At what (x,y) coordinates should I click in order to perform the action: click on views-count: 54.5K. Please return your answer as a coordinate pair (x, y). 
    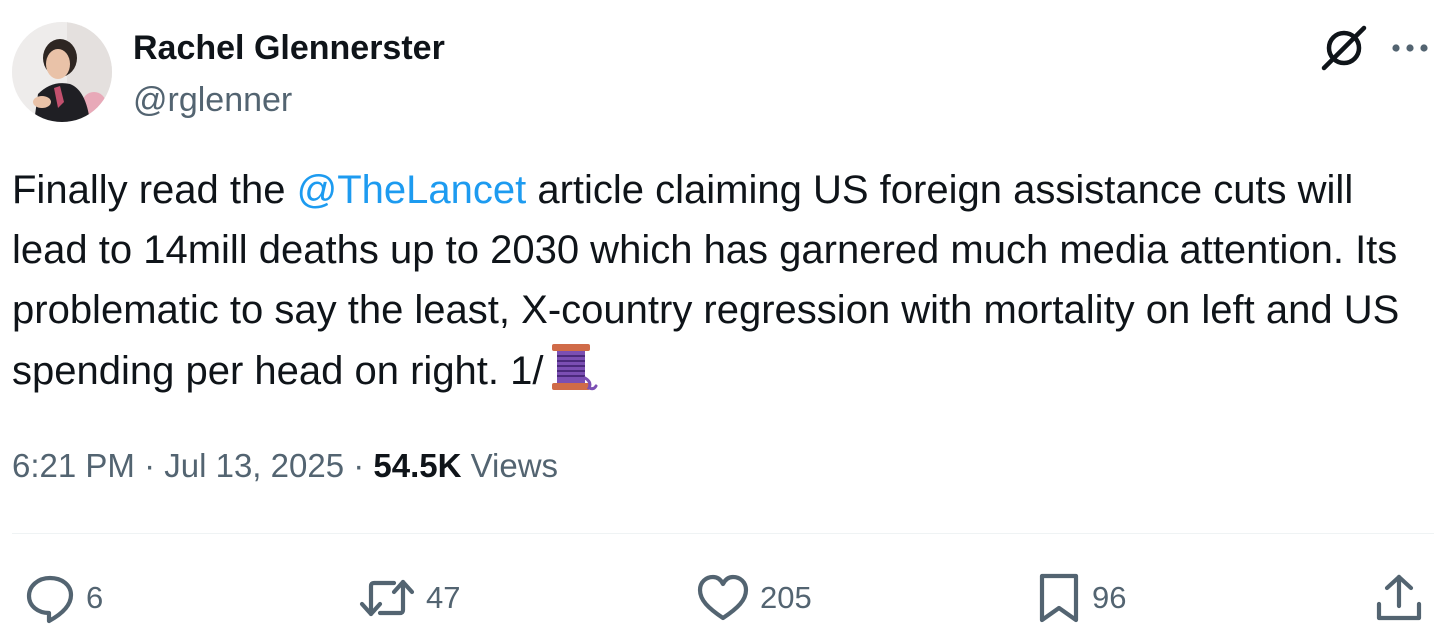
    Looking at the image, I should click on (417, 465).